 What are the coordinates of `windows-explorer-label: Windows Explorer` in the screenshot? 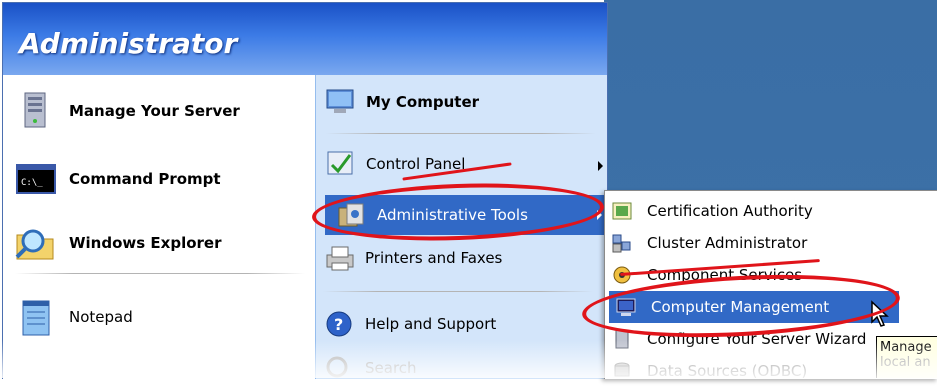 It's located at (145, 243).